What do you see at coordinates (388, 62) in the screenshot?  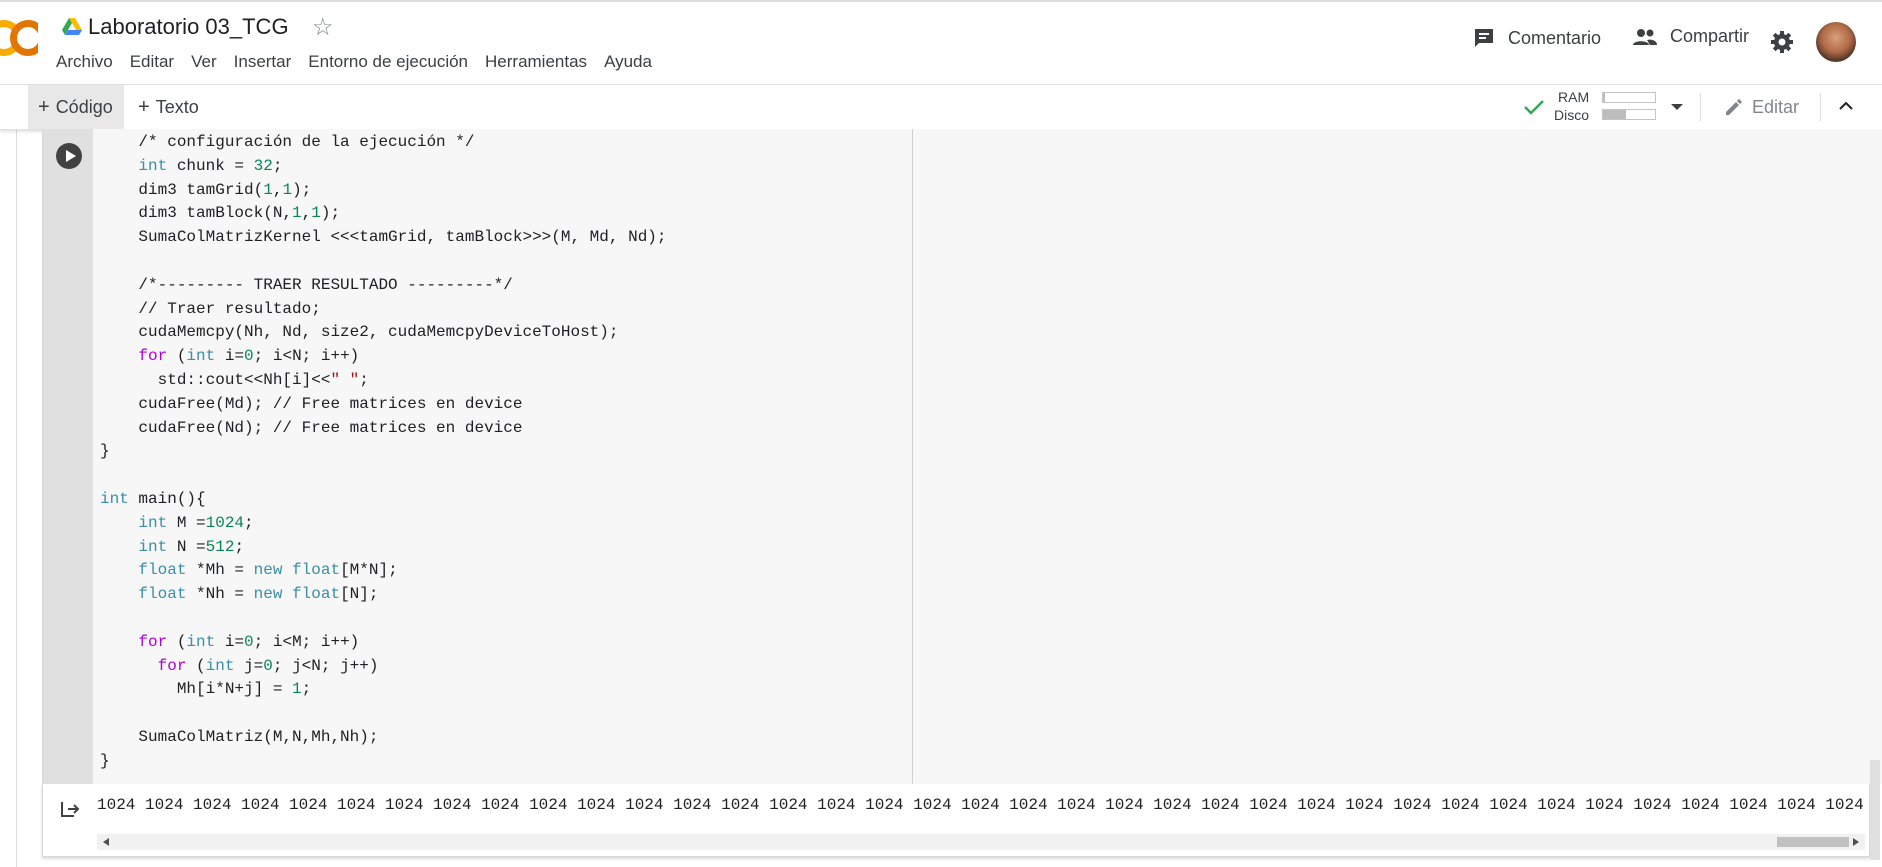 I see `menu-entorno: Entorno de ejecución` at bounding box center [388, 62].